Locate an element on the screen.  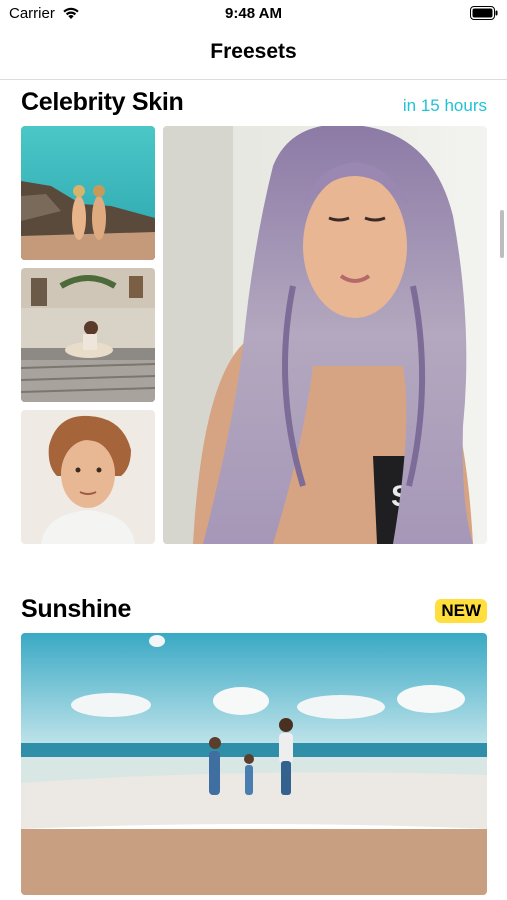
scrollbar is located at coordinates (502, 234).